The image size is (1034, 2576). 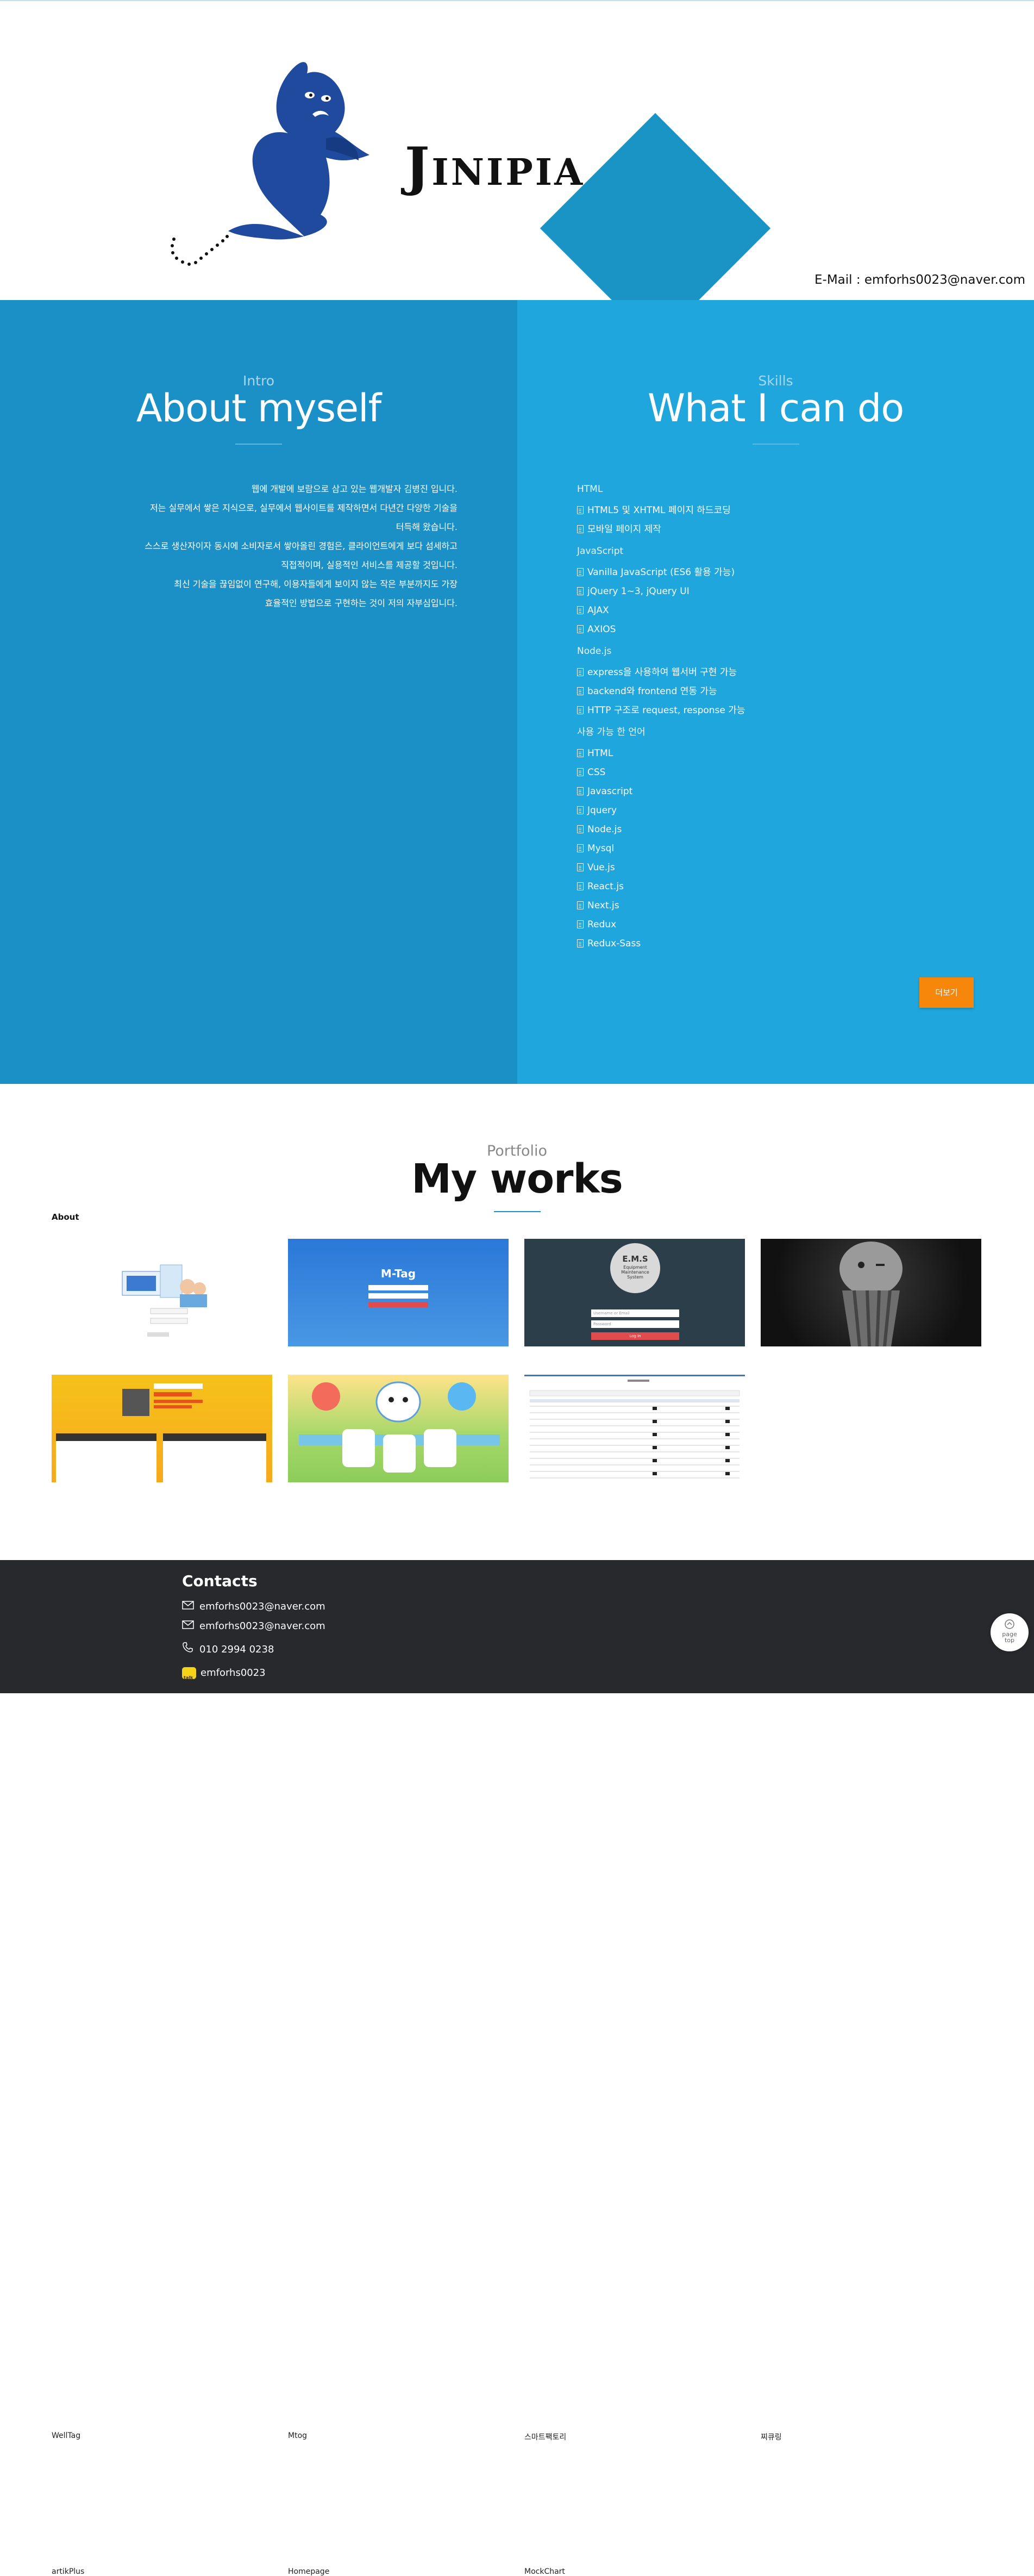 I want to click on intro-title: About myself, so click(x=258, y=409).